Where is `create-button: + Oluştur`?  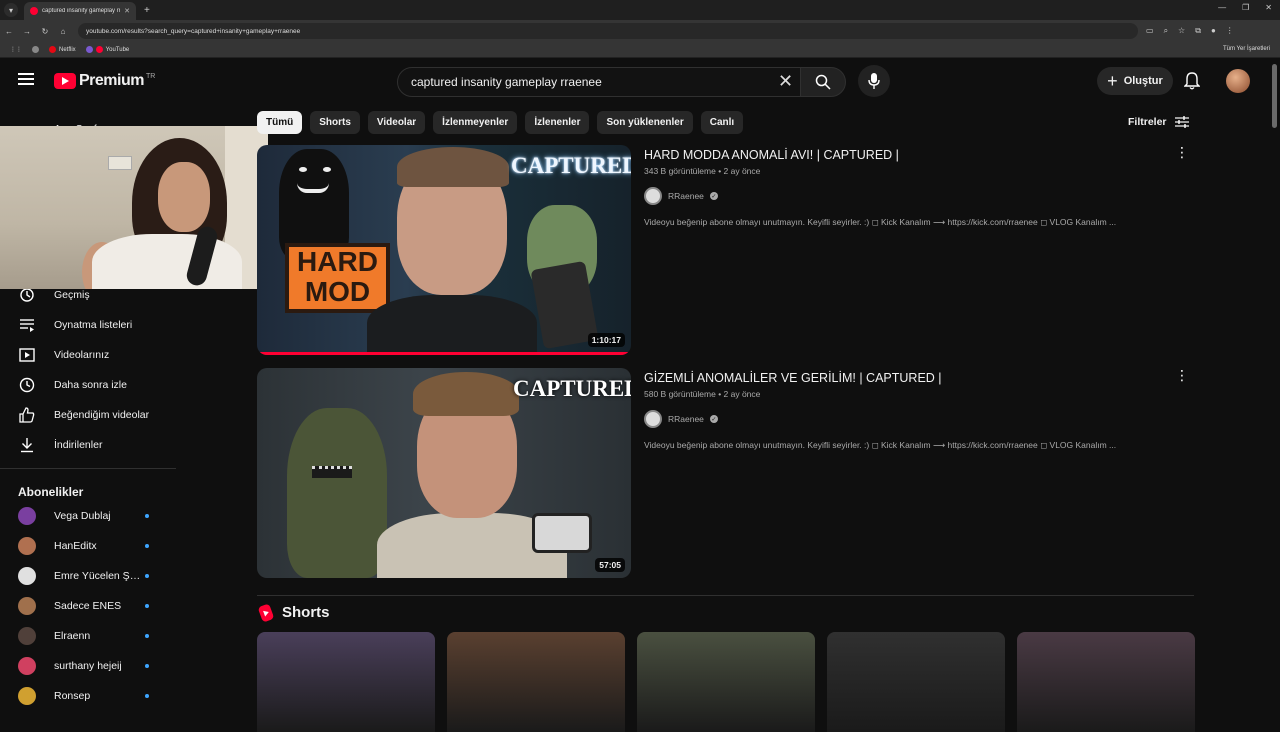
create-button: + Oluştur is located at coordinates (1135, 81).